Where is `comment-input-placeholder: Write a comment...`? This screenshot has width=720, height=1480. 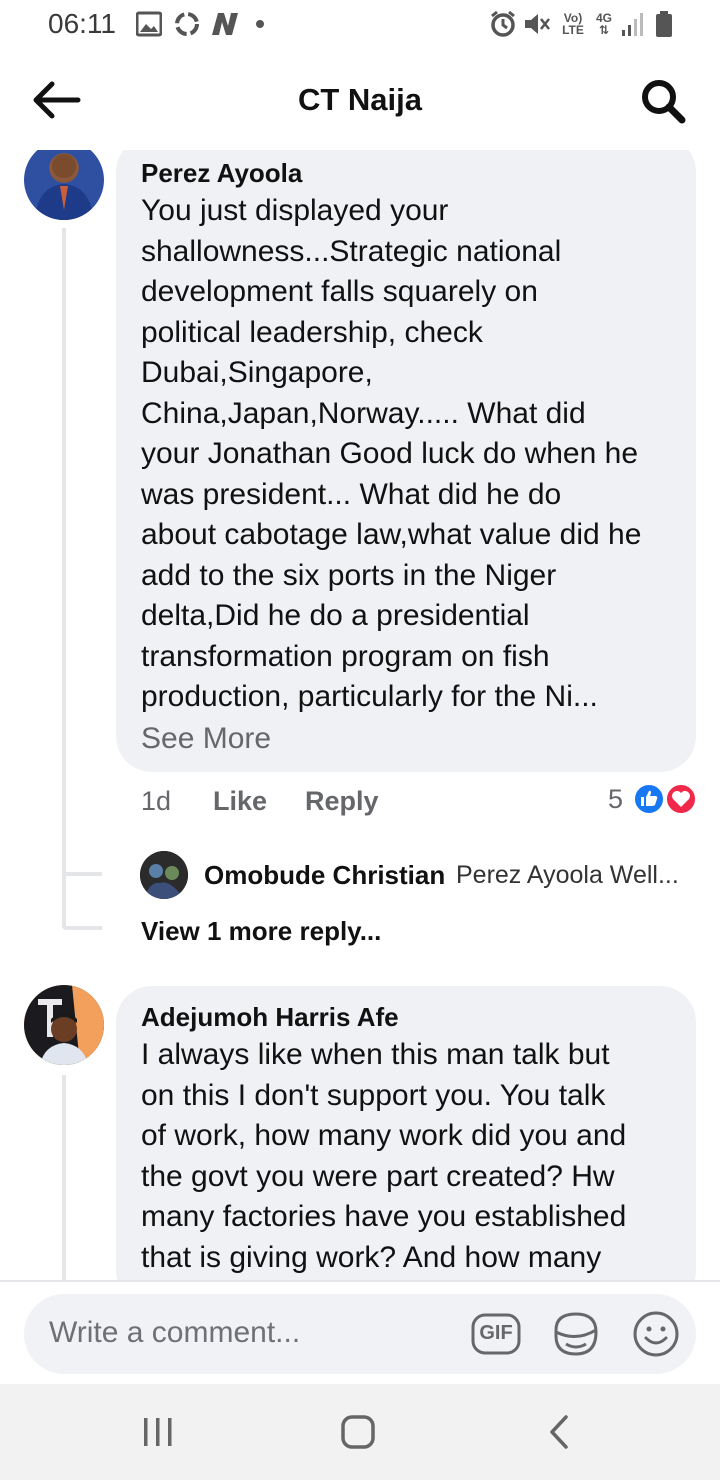
comment-input-placeholder: Write a comment... is located at coordinates (175, 1332).